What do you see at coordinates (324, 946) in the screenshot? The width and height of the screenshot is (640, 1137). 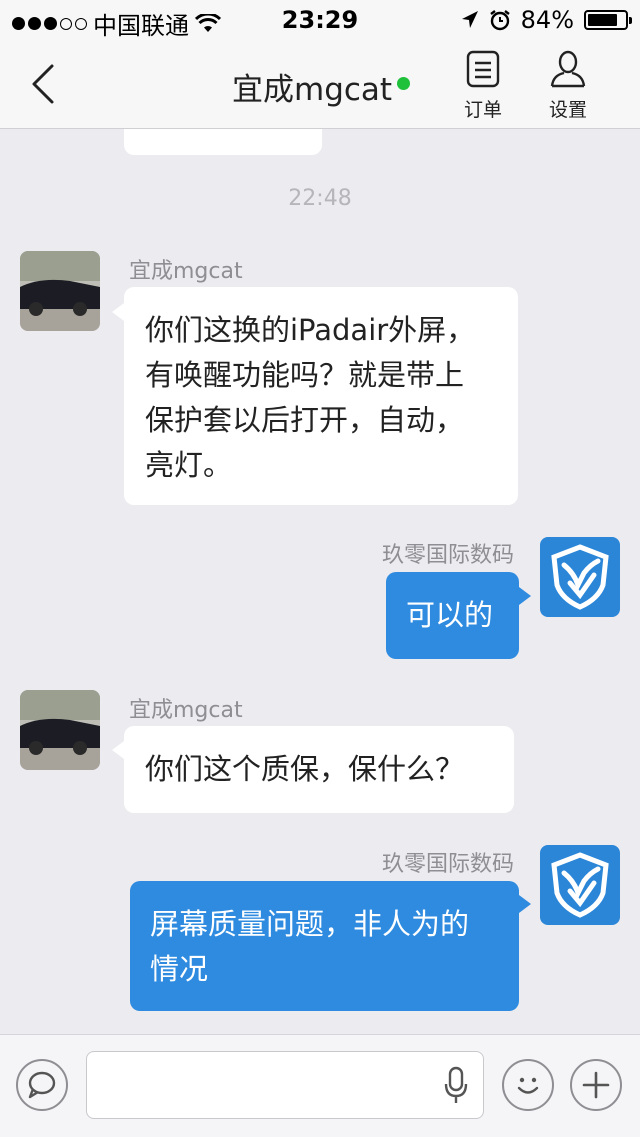 I see `message-bubble-outgoing: 屏幕质量问题，非人为的 情况` at bounding box center [324, 946].